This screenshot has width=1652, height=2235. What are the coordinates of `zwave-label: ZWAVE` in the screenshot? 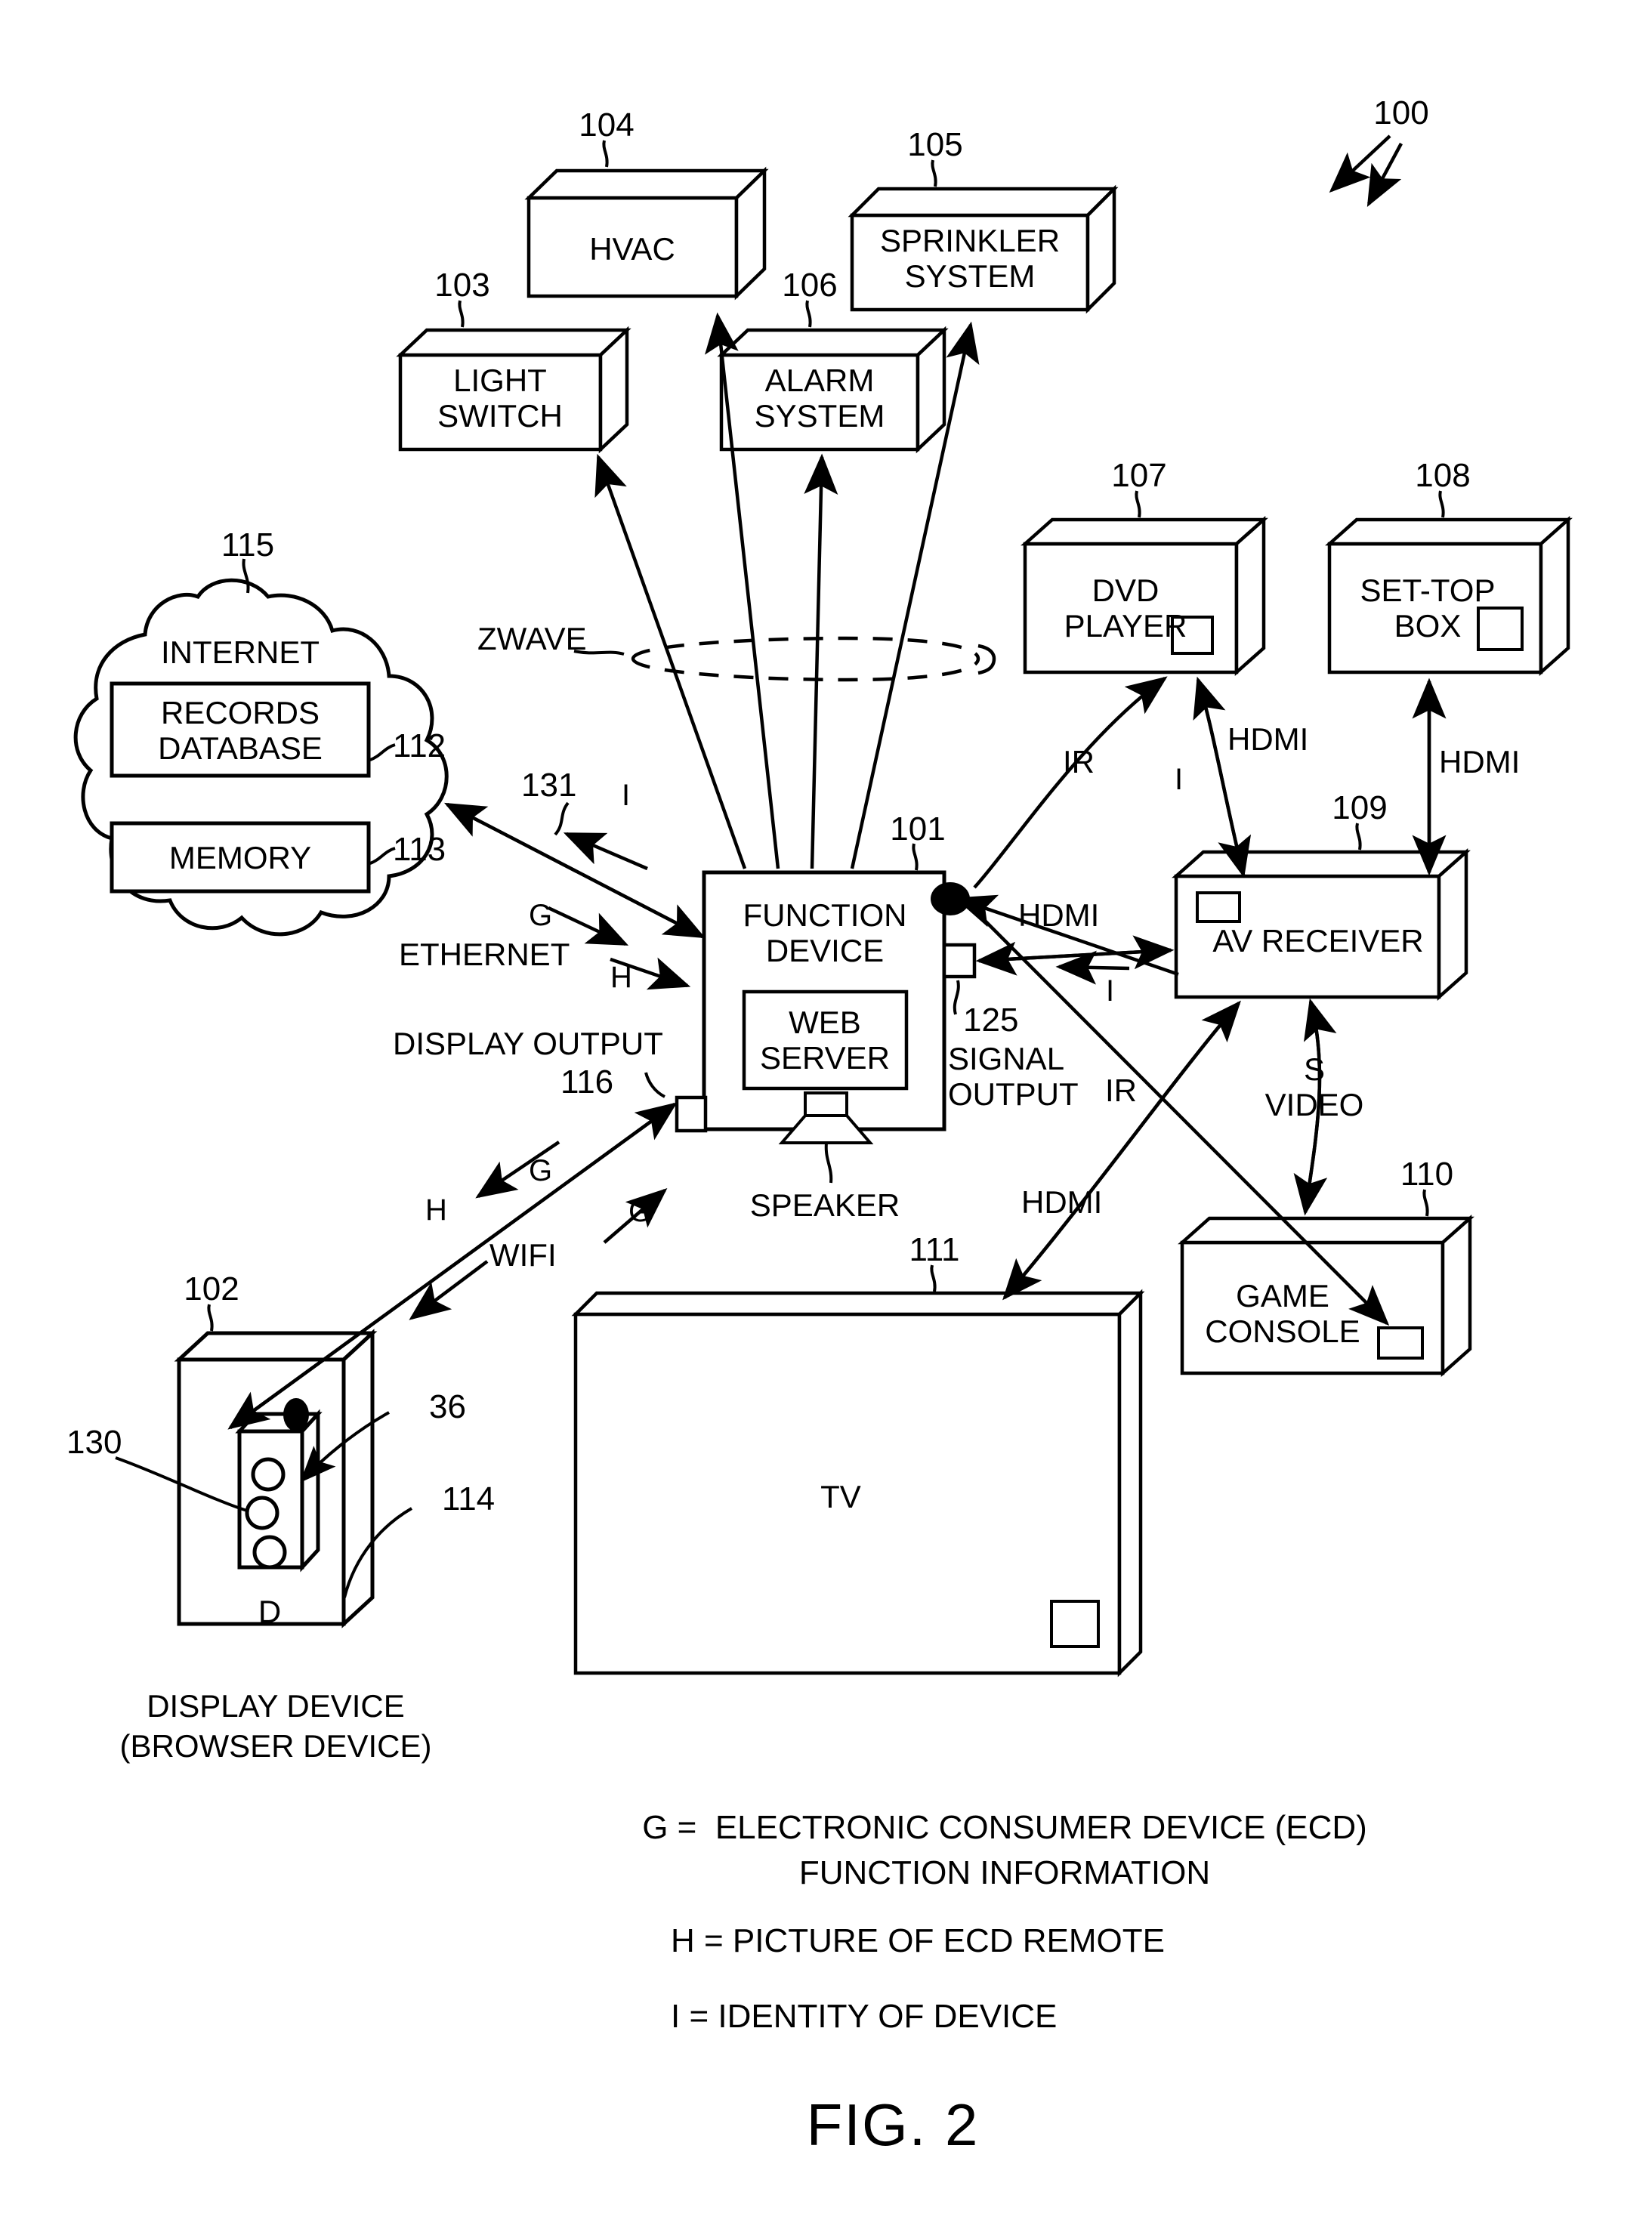 It's located at (532, 639).